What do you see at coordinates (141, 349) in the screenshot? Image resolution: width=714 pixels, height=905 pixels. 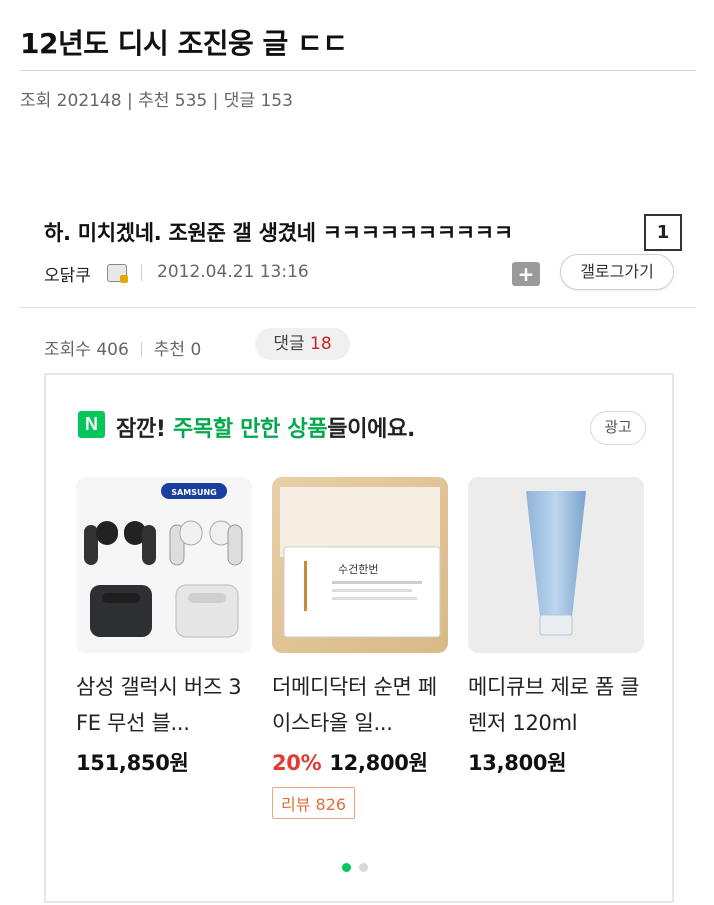 I see `stats-separator` at bounding box center [141, 349].